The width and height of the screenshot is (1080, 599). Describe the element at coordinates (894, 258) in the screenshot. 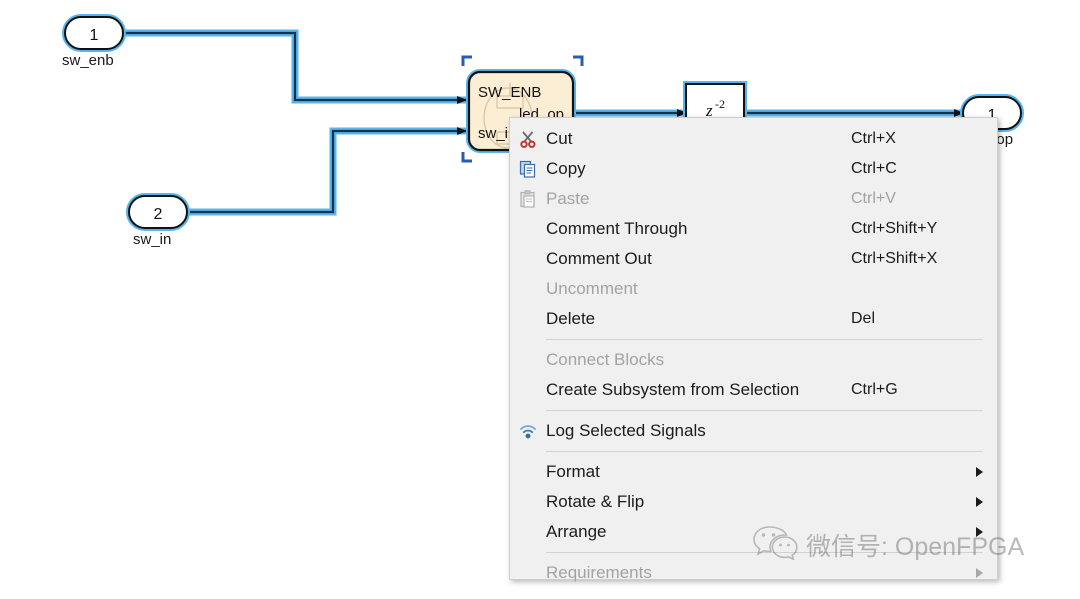

I see `menu-item-accel: Ctrl+Shift+X` at that location.